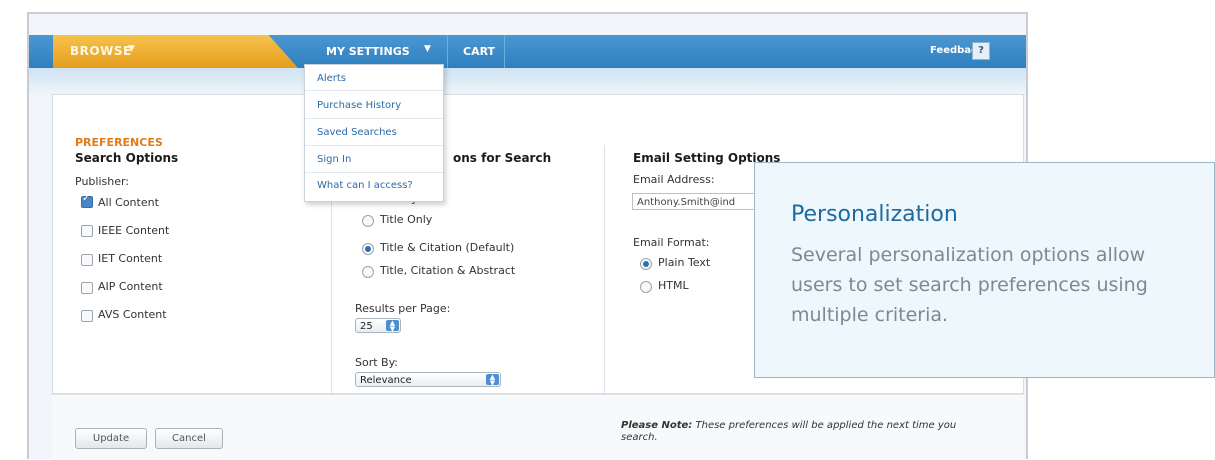 The image size is (1215, 460). I want to click on help-icon: ?, so click(981, 51).